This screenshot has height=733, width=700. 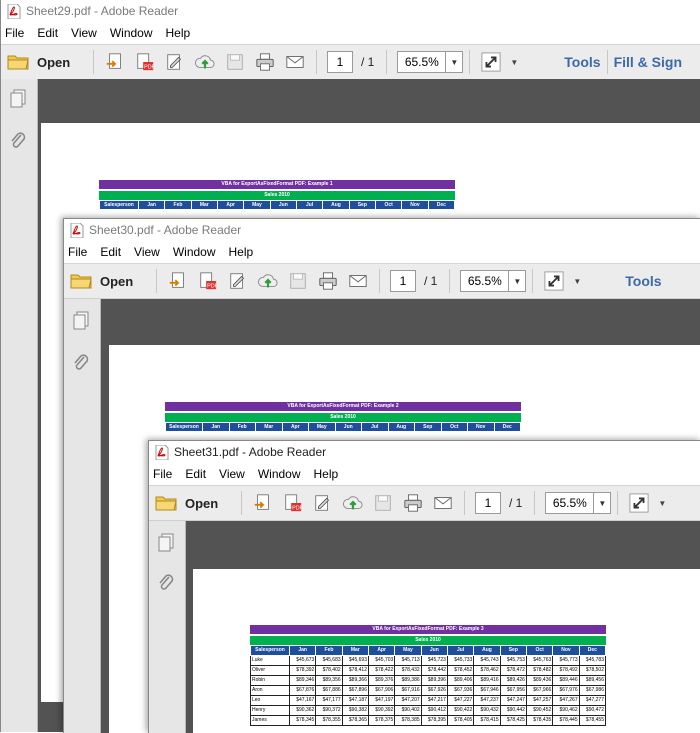 What do you see at coordinates (302, 650) in the screenshot?
I see `column-header: Jan` at bounding box center [302, 650].